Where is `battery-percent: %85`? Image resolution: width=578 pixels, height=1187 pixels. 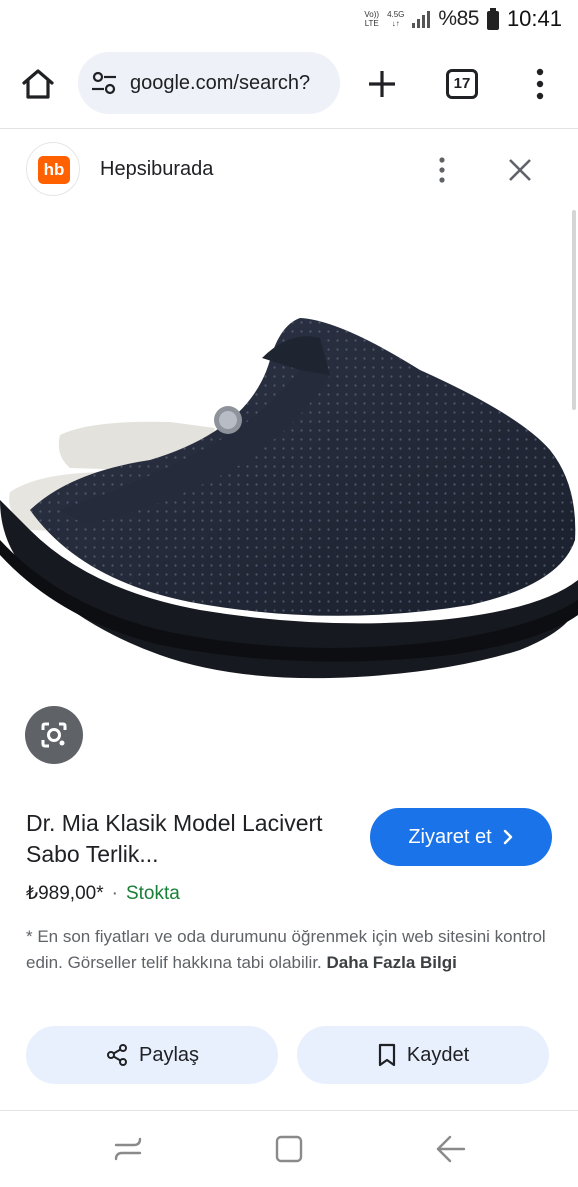 battery-percent: %85 is located at coordinates (458, 18).